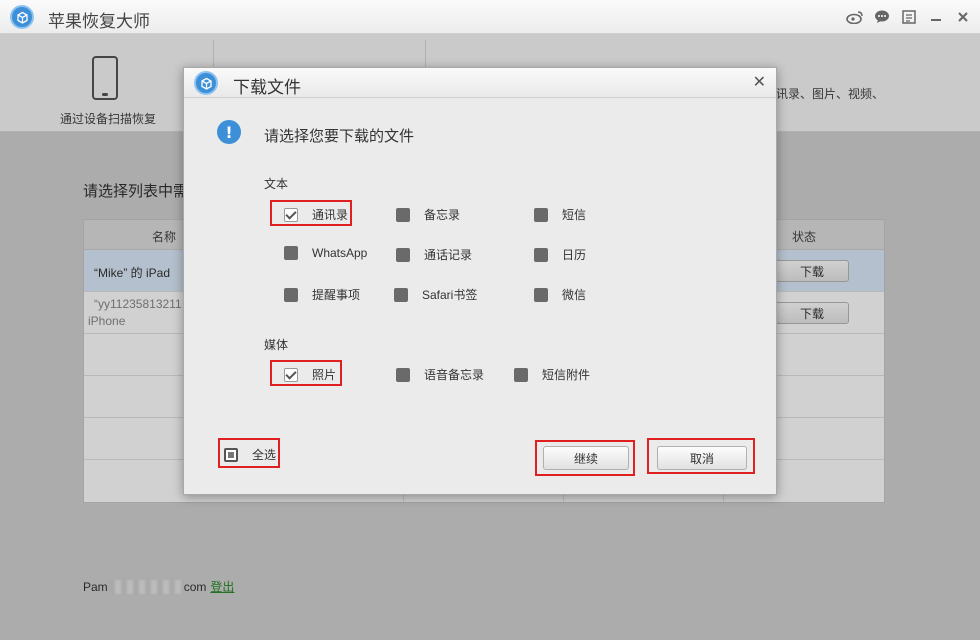 This screenshot has width=980, height=640. What do you see at coordinates (936, 17) in the screenshot?
I see `minimize-icon` at bounding box center [936, 17].